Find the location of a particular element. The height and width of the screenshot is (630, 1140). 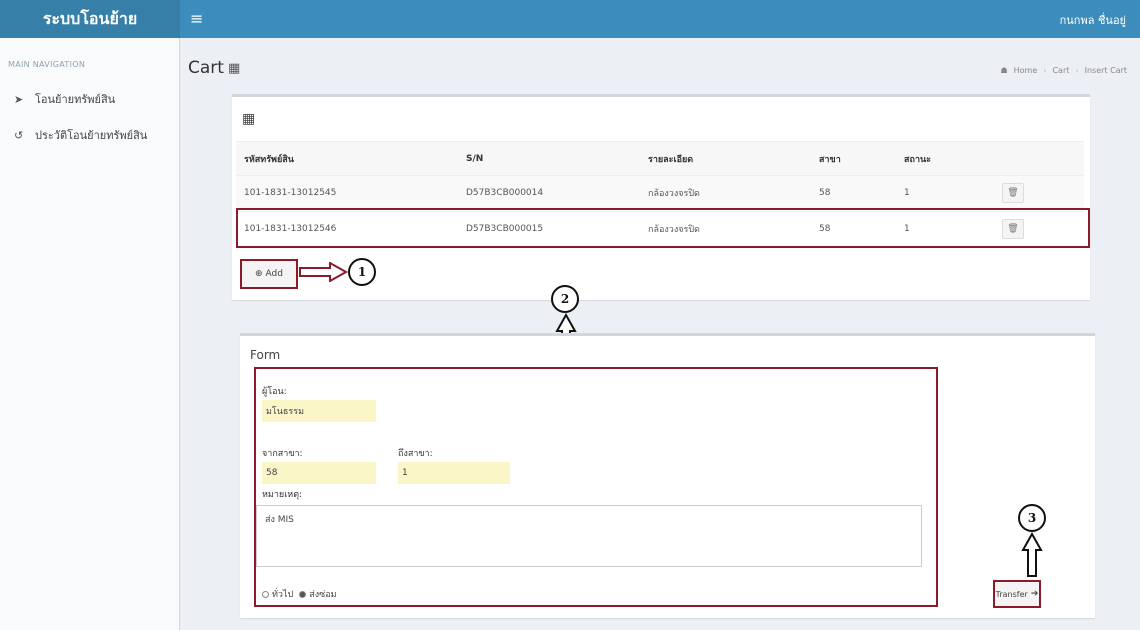

top-navbar: ระบบโอนย้าย ≡ กนกพล ชื่นอยู่ is located at coordinates (570, 19).